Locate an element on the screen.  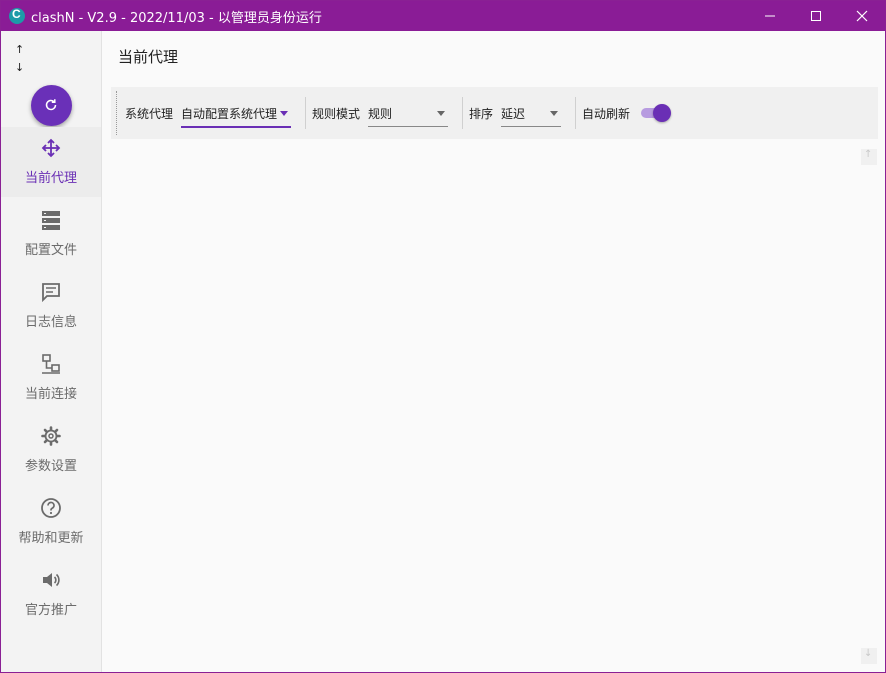
sidebar-item-label: 官方推广 is located at coordinates (50, 610).